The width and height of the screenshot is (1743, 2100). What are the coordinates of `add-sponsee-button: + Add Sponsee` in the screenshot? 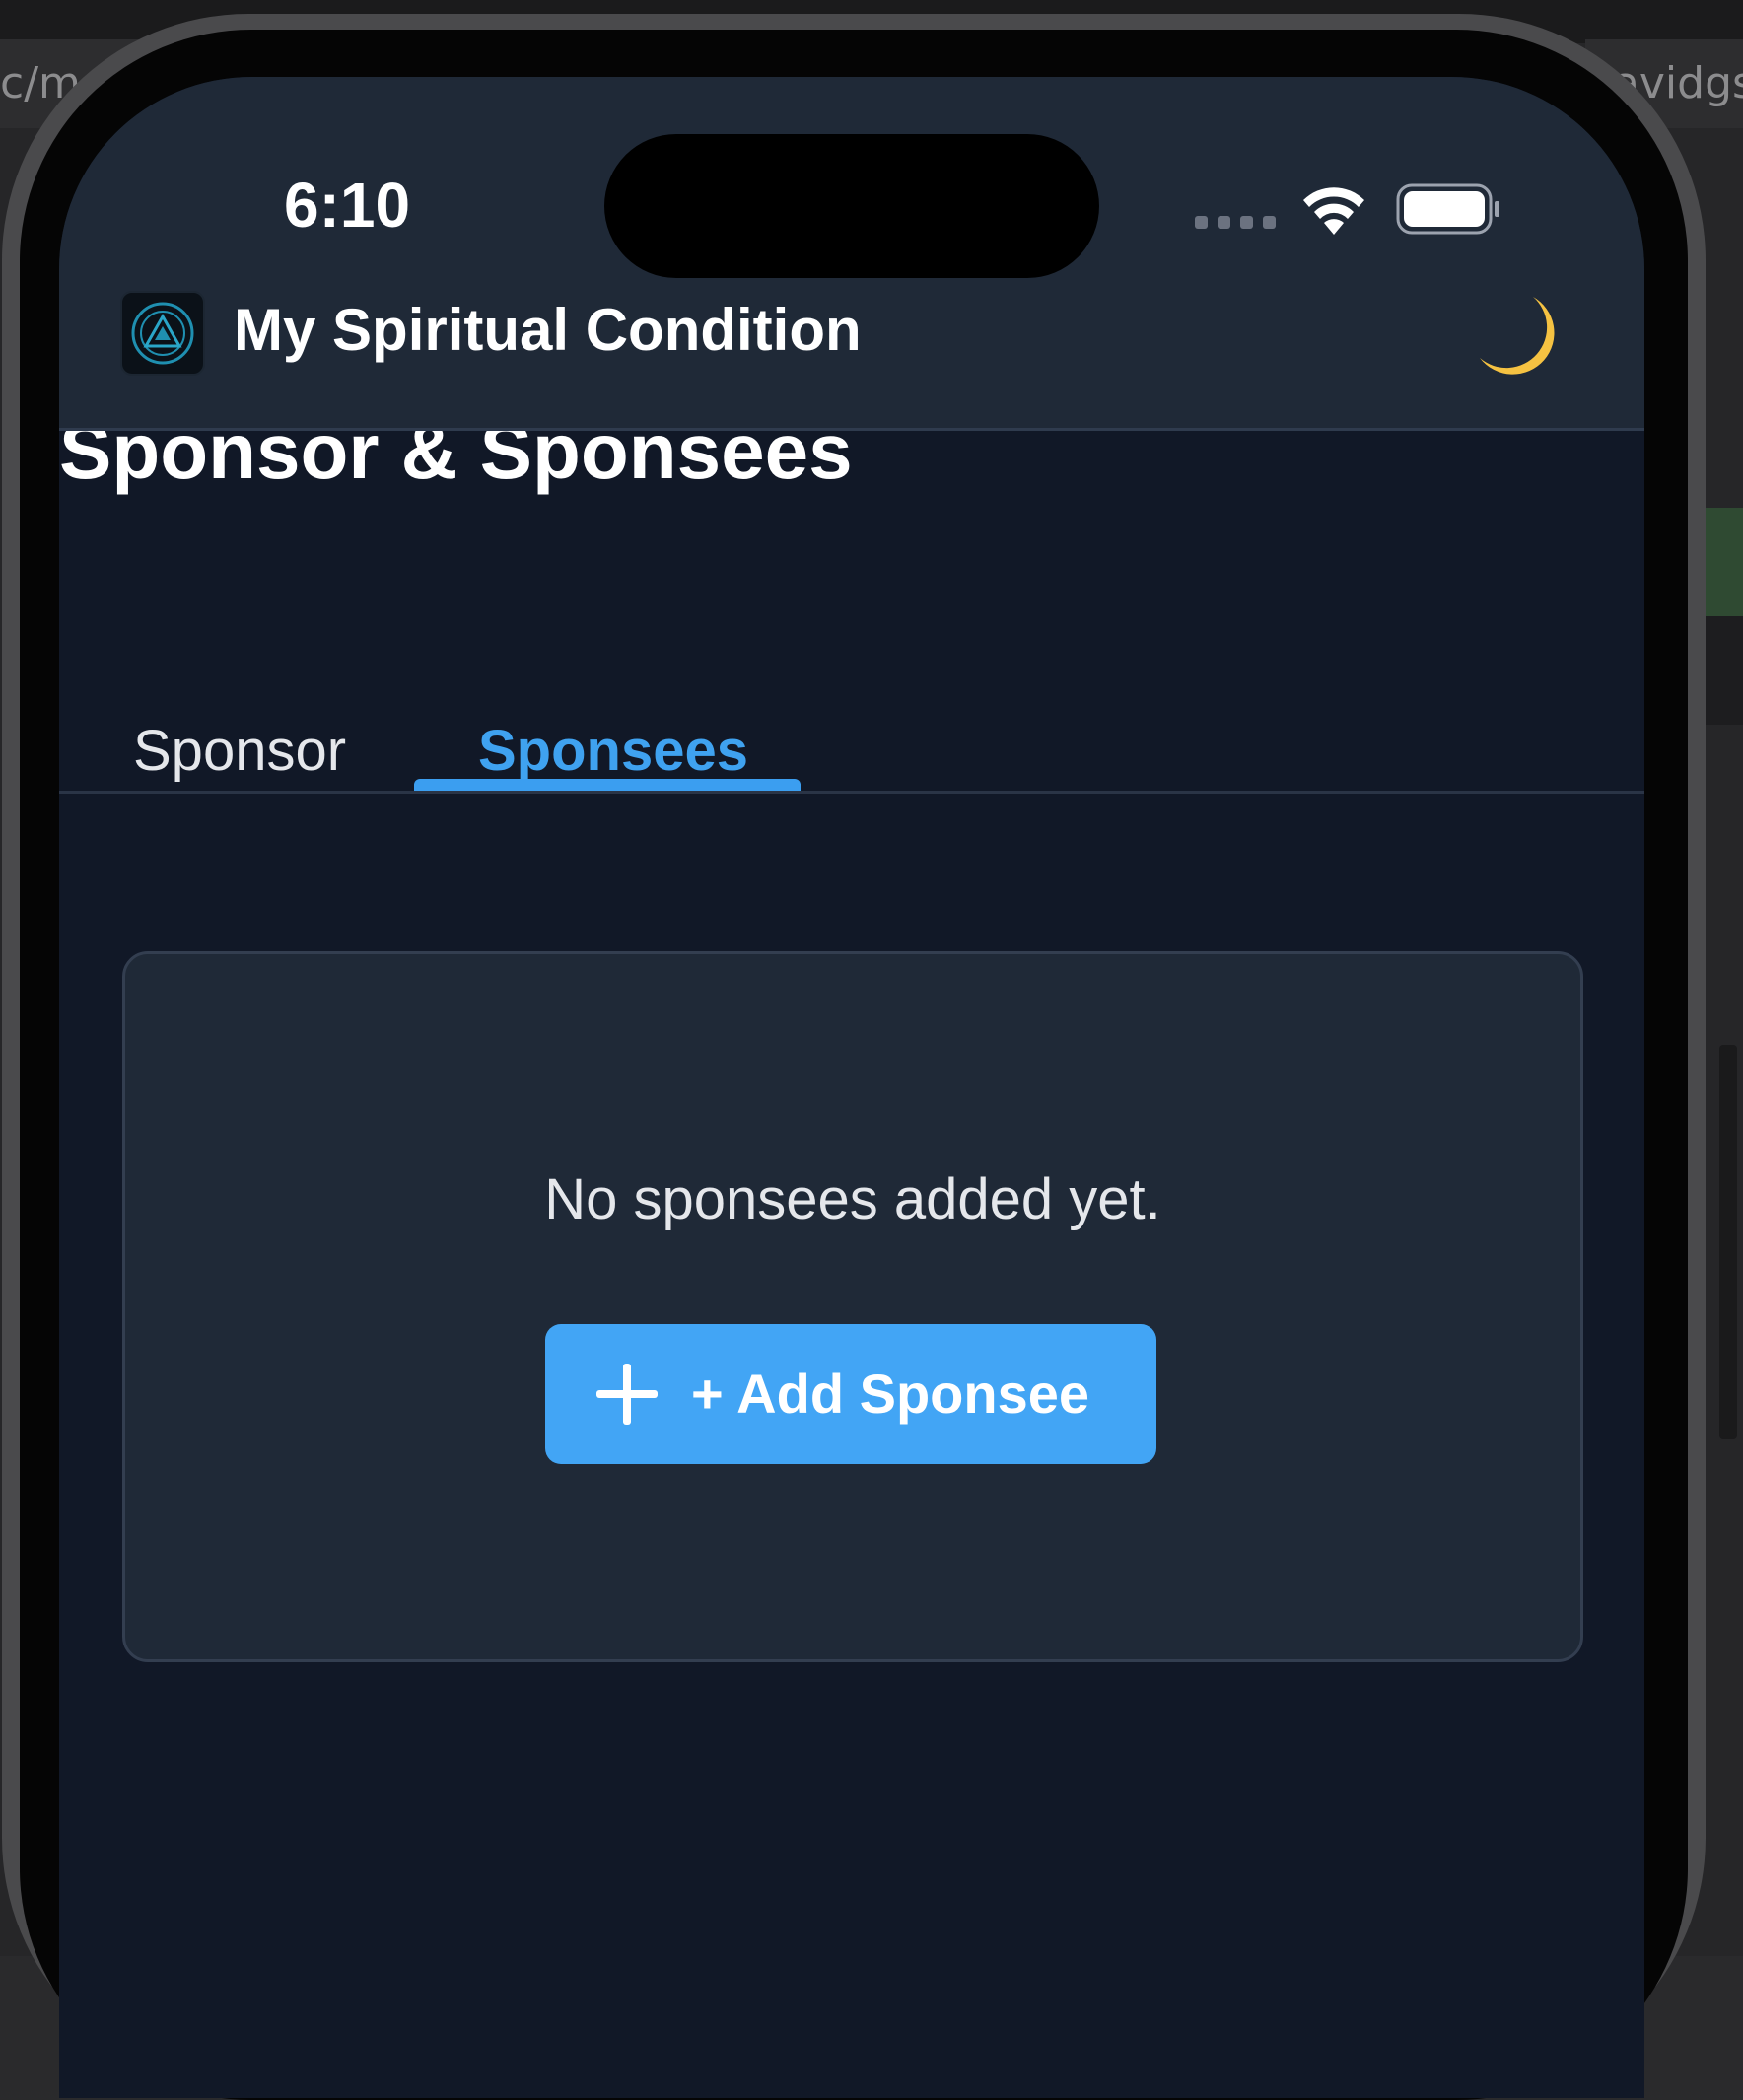 It's located at (850, 1394).